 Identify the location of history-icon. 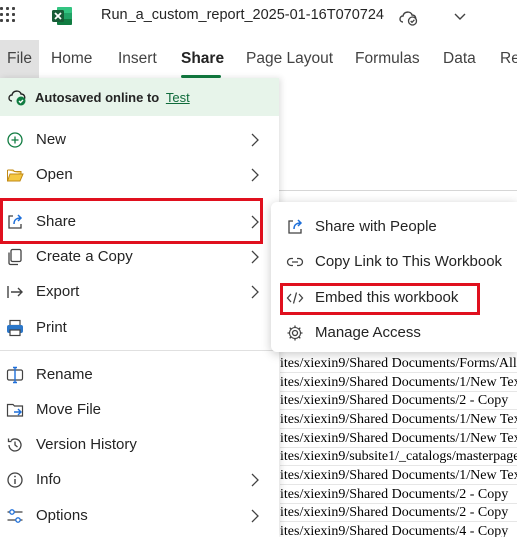
(14, 445).